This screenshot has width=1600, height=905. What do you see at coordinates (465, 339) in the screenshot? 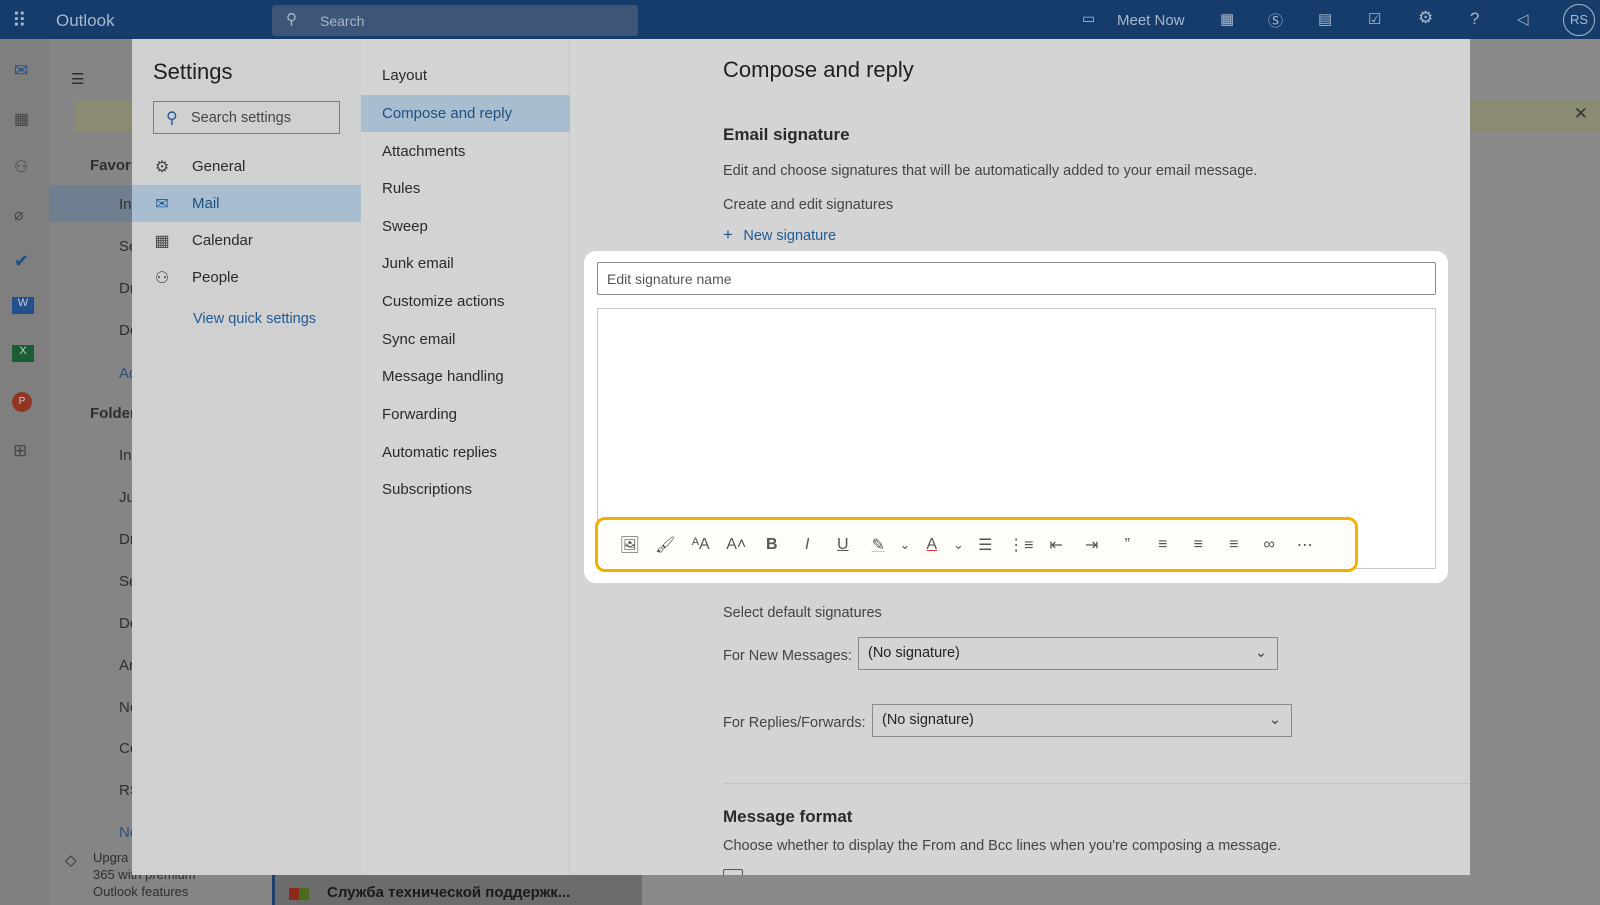
I see `nav-sync-email: Sync email` at bounding box center [465, 339].